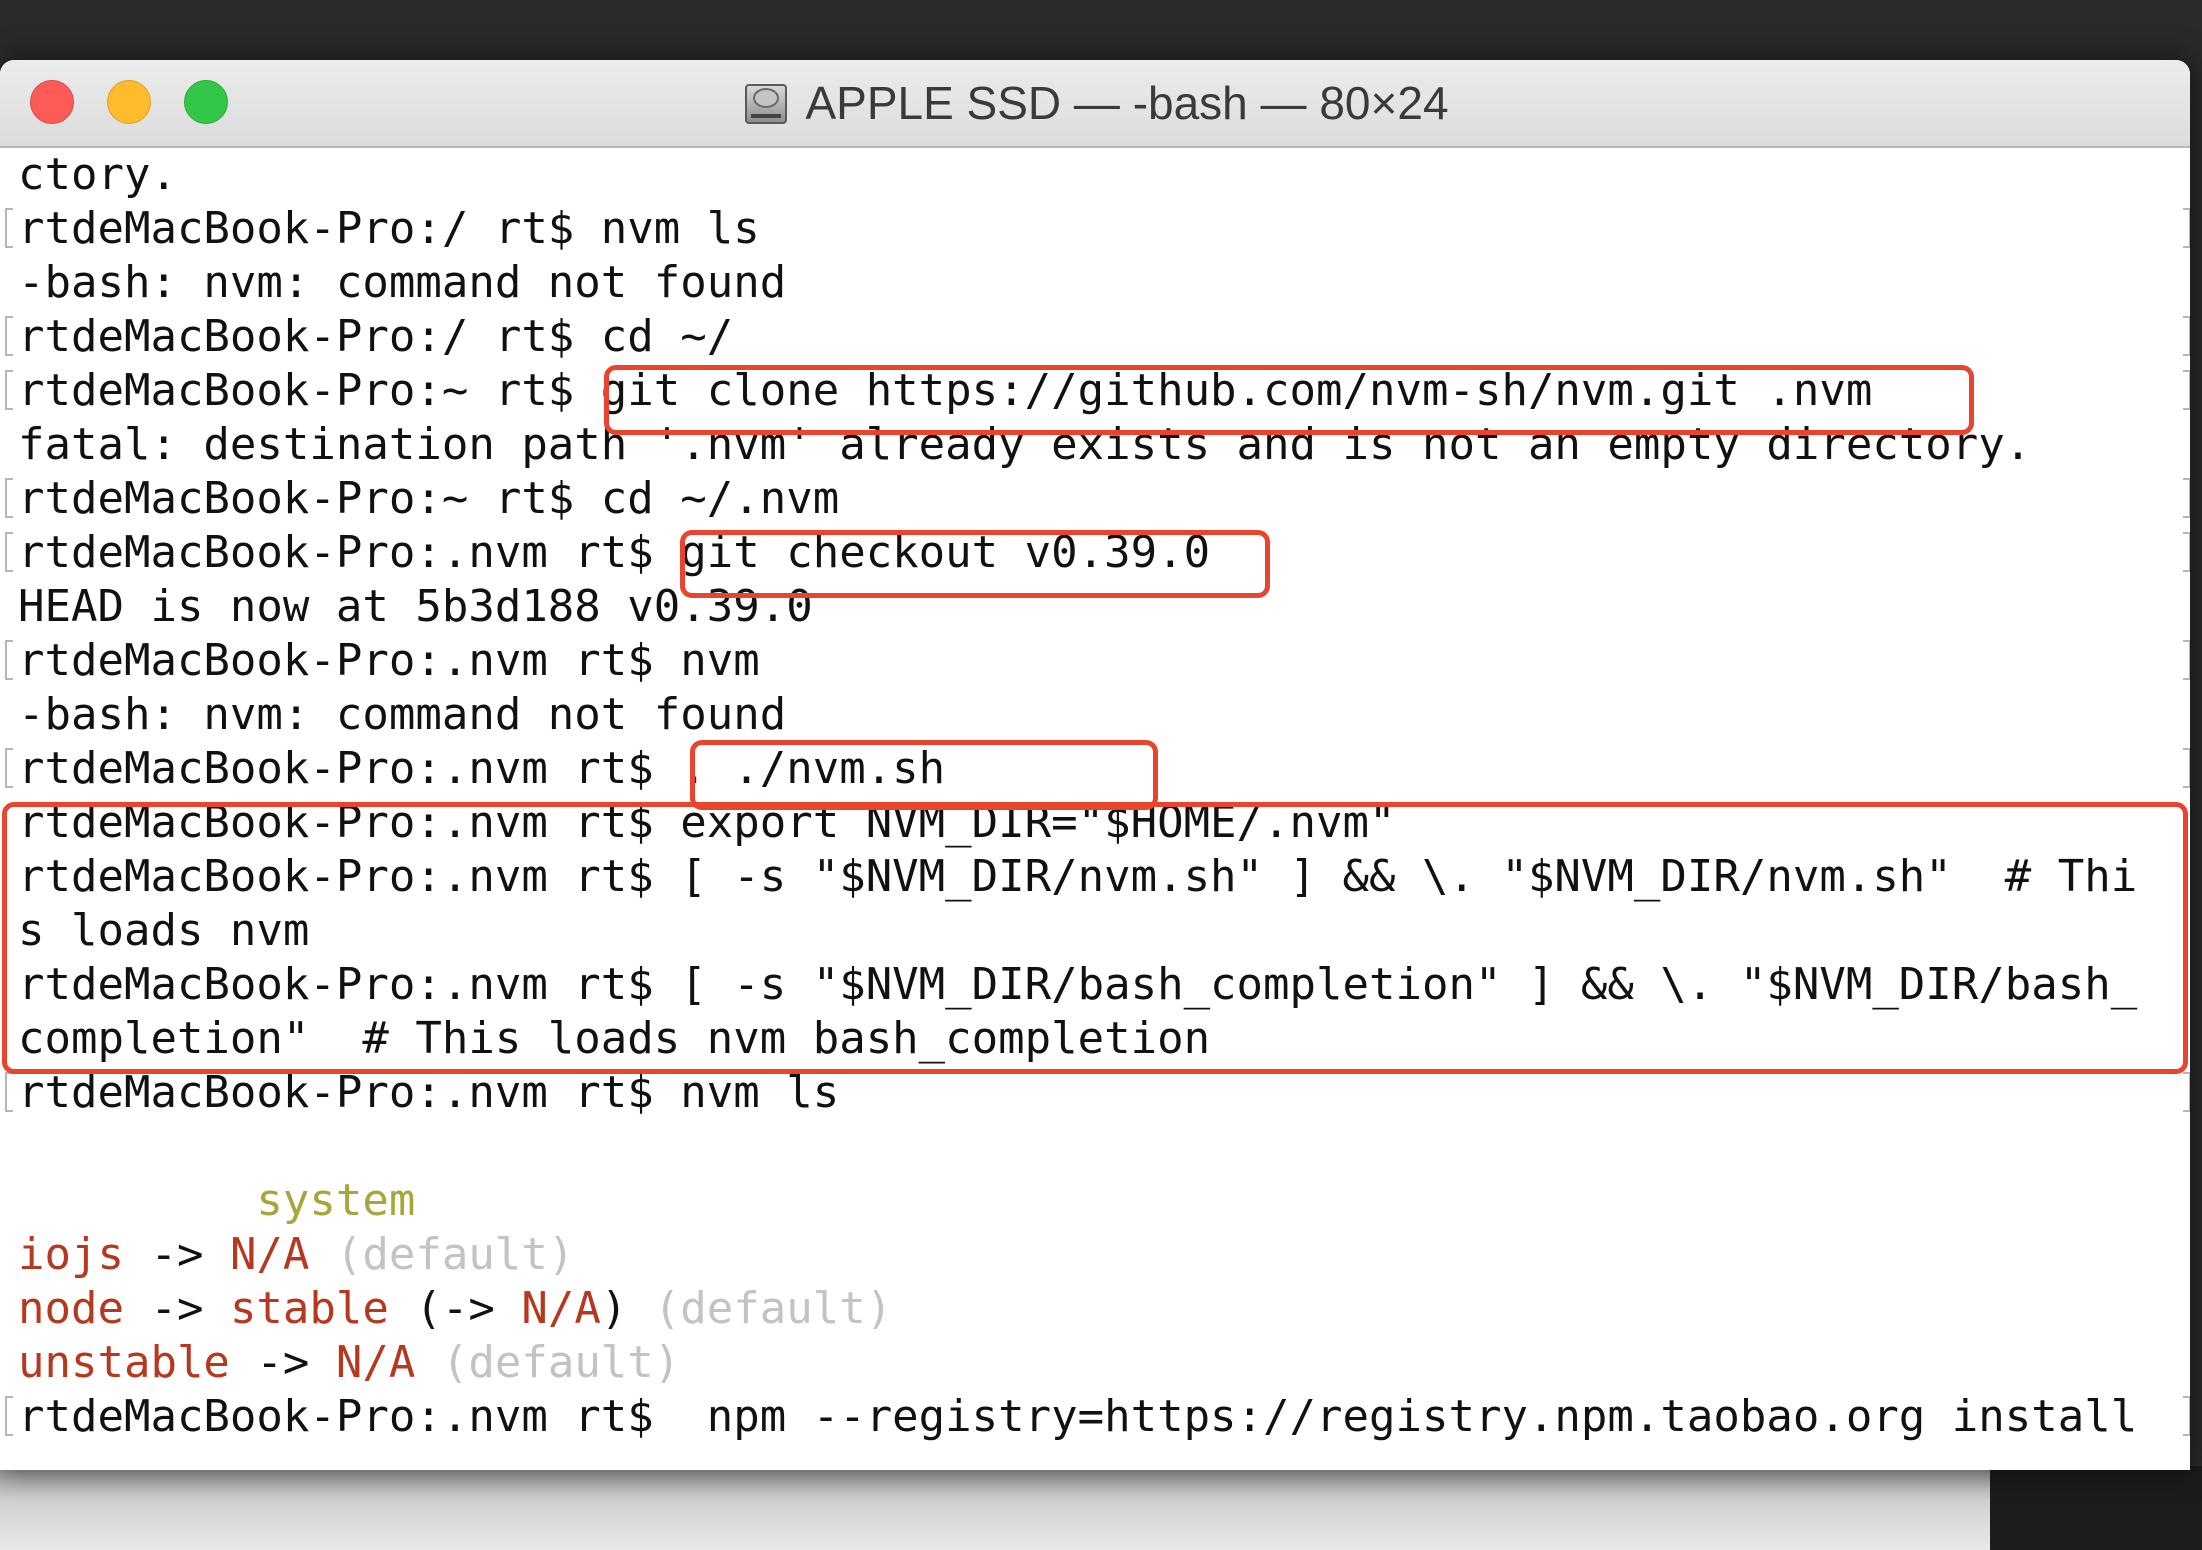 The height and width of the screenshot is (1550, 2202). I want to click on terminal-line: iojs -> N/A (default), so click(296, 1254).